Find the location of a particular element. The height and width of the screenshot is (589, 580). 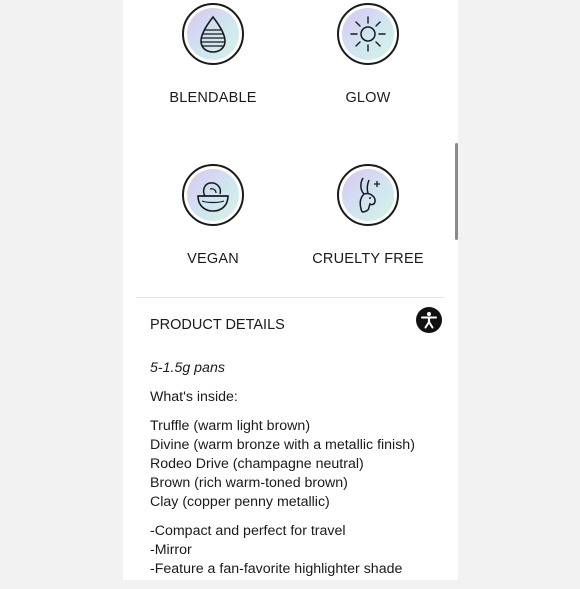

bunny-icon is located at coordinates (369, 195).